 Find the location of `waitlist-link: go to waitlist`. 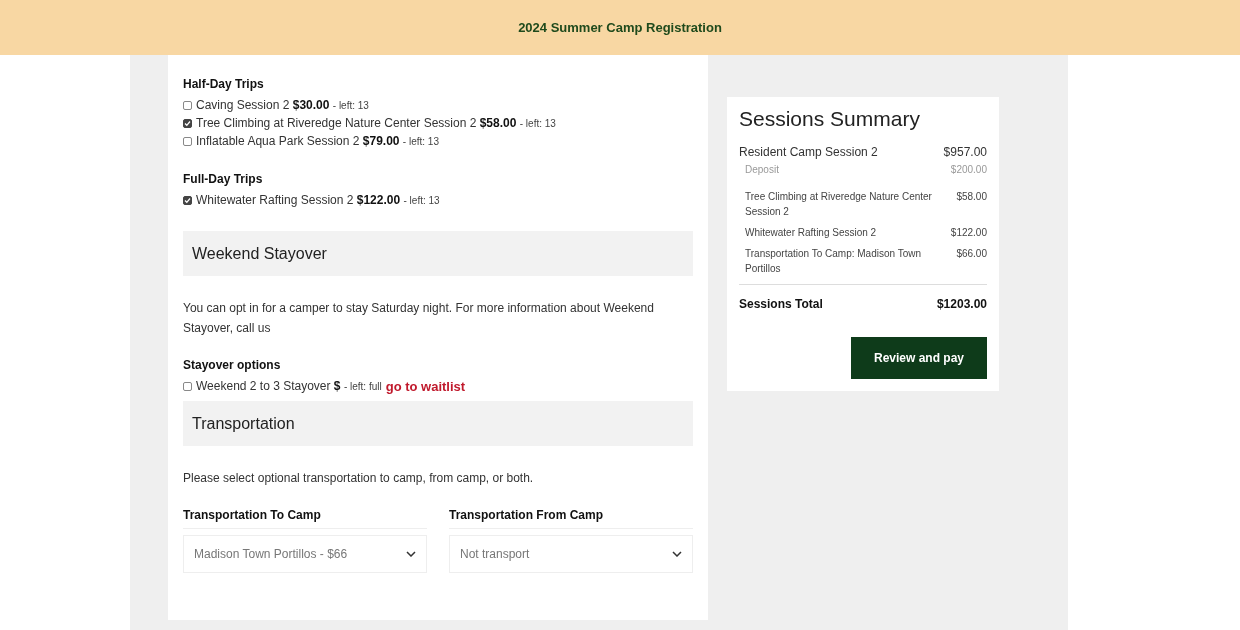

waitlist-link: go to waitlist is located at coordinates (425, 386).